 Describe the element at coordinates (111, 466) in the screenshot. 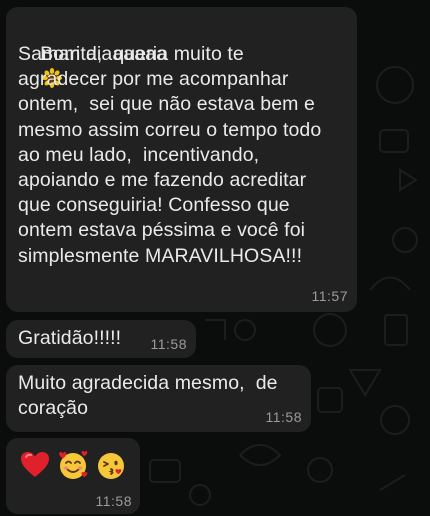

I see `face-blowing-kiss-icon` at that location.